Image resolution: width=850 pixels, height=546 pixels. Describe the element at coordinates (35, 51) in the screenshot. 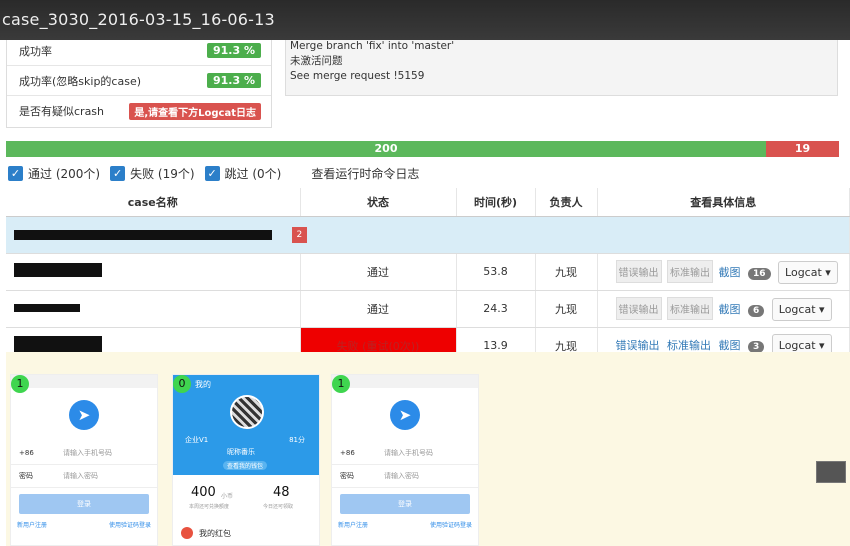

I see `stat-label: 成功率` at that location.